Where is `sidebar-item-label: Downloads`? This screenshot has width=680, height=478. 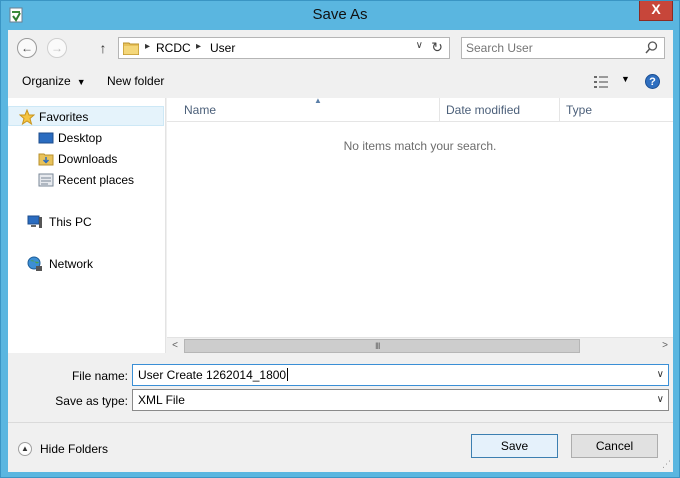
sidebar-item-label: Downloads is located at coordinates (88, 159).